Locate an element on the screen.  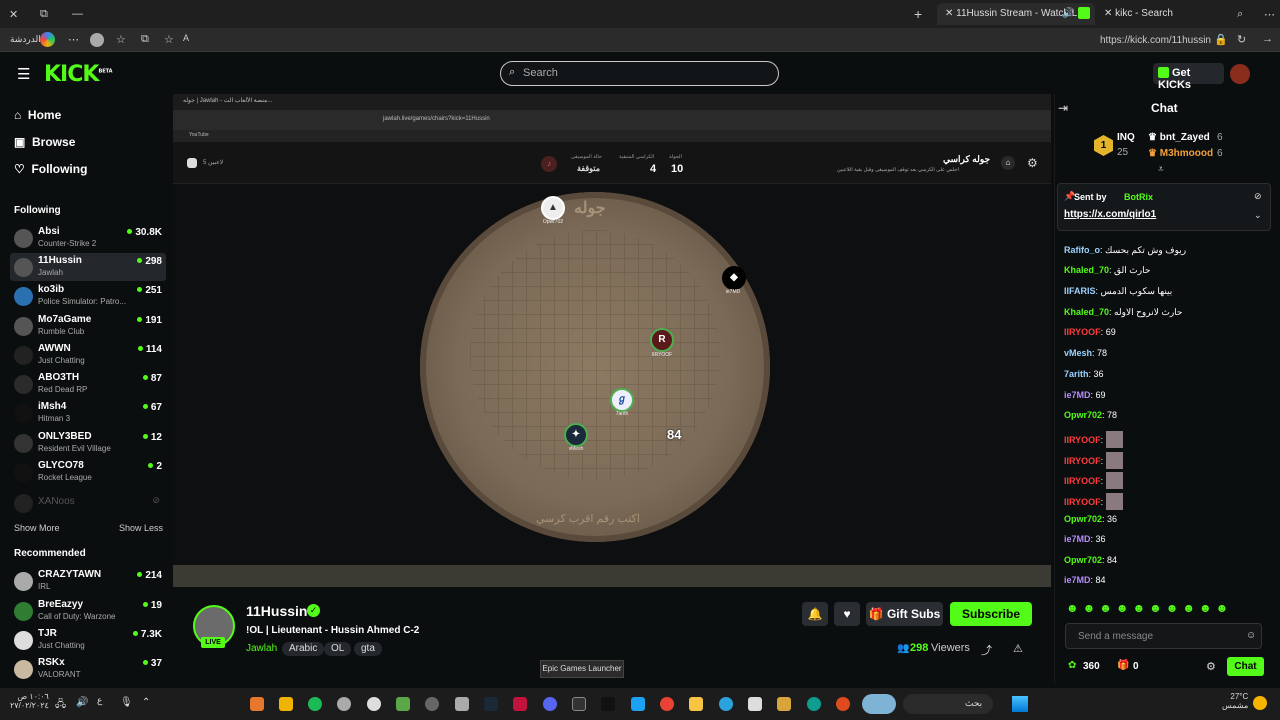
kick-logo: KICKBETA is located at coordinates (78, 74).